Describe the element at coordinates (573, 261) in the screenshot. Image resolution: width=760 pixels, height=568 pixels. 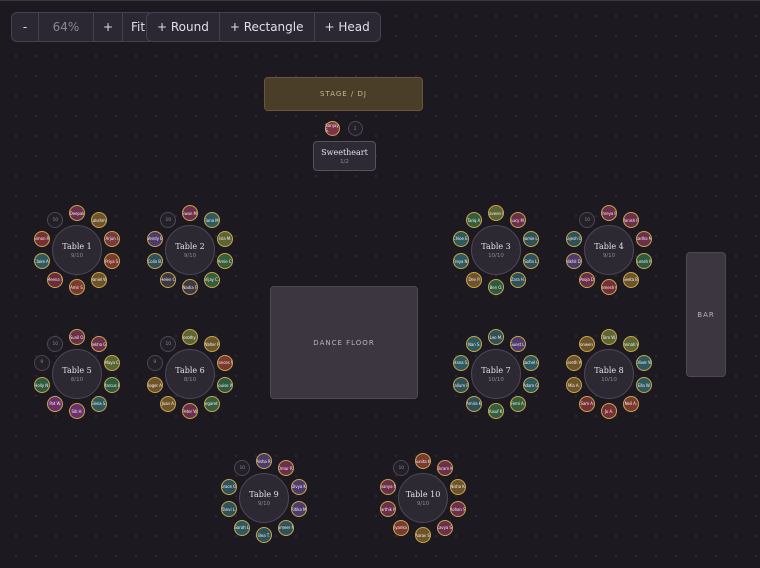
I see `guest-seat: Nikhil D.` at that location.